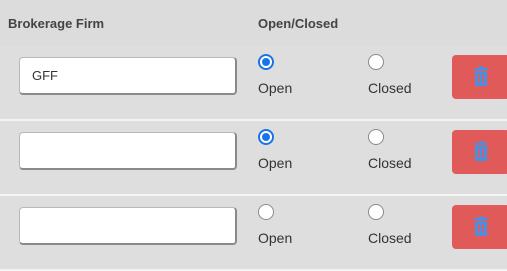  Describe the element at coordinates (298, 23) in the screenshot. I see `column-header-open-closed: Open/Closed` at that location.